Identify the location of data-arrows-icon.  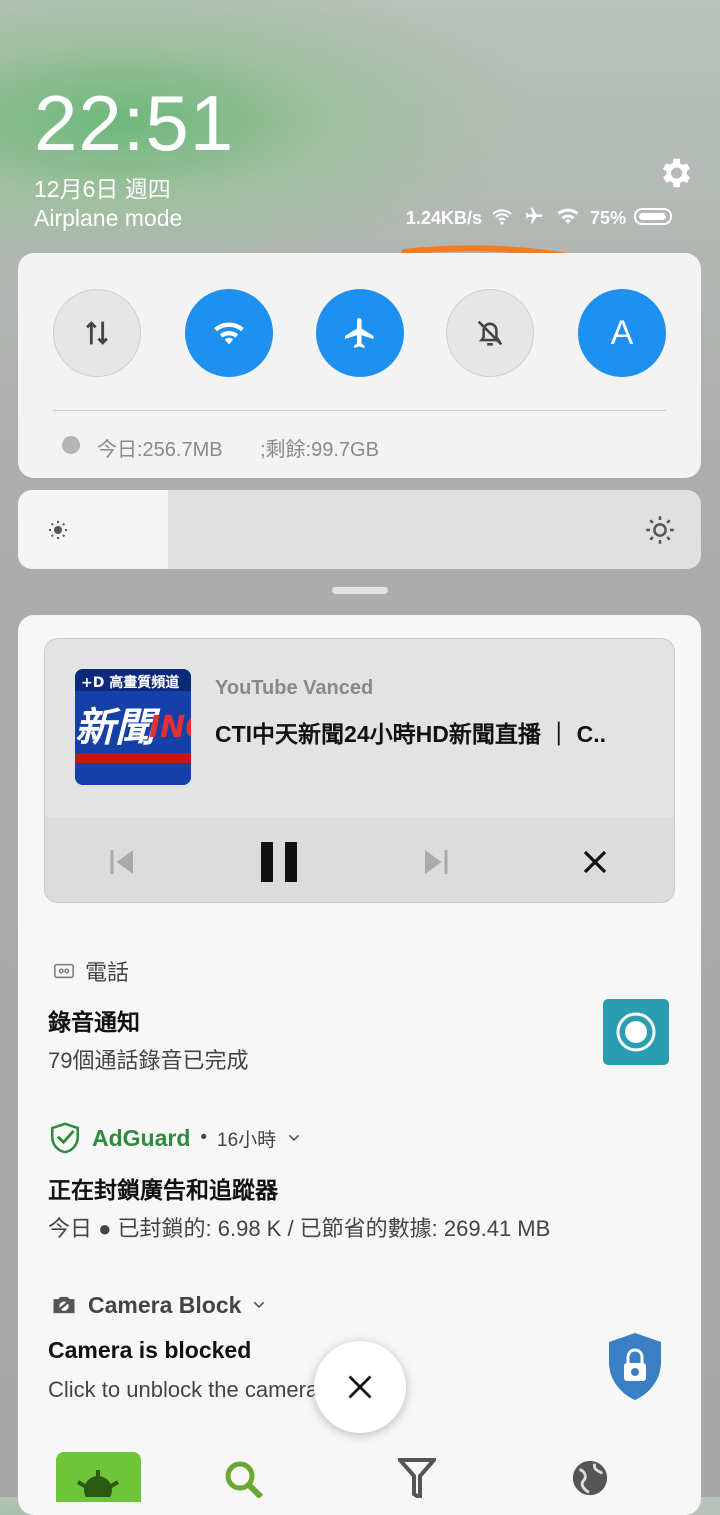
(97, 333).